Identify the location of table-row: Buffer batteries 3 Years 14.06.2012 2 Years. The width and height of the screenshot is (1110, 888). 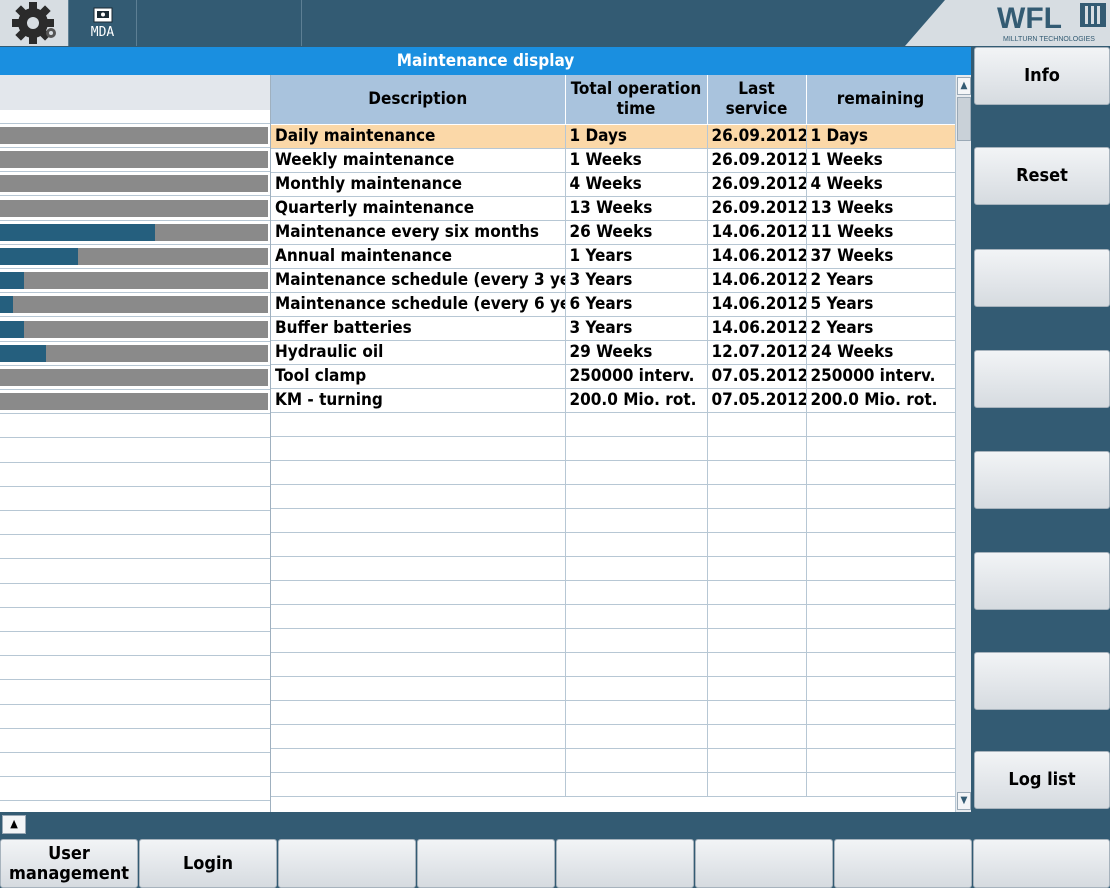
(613, 328).